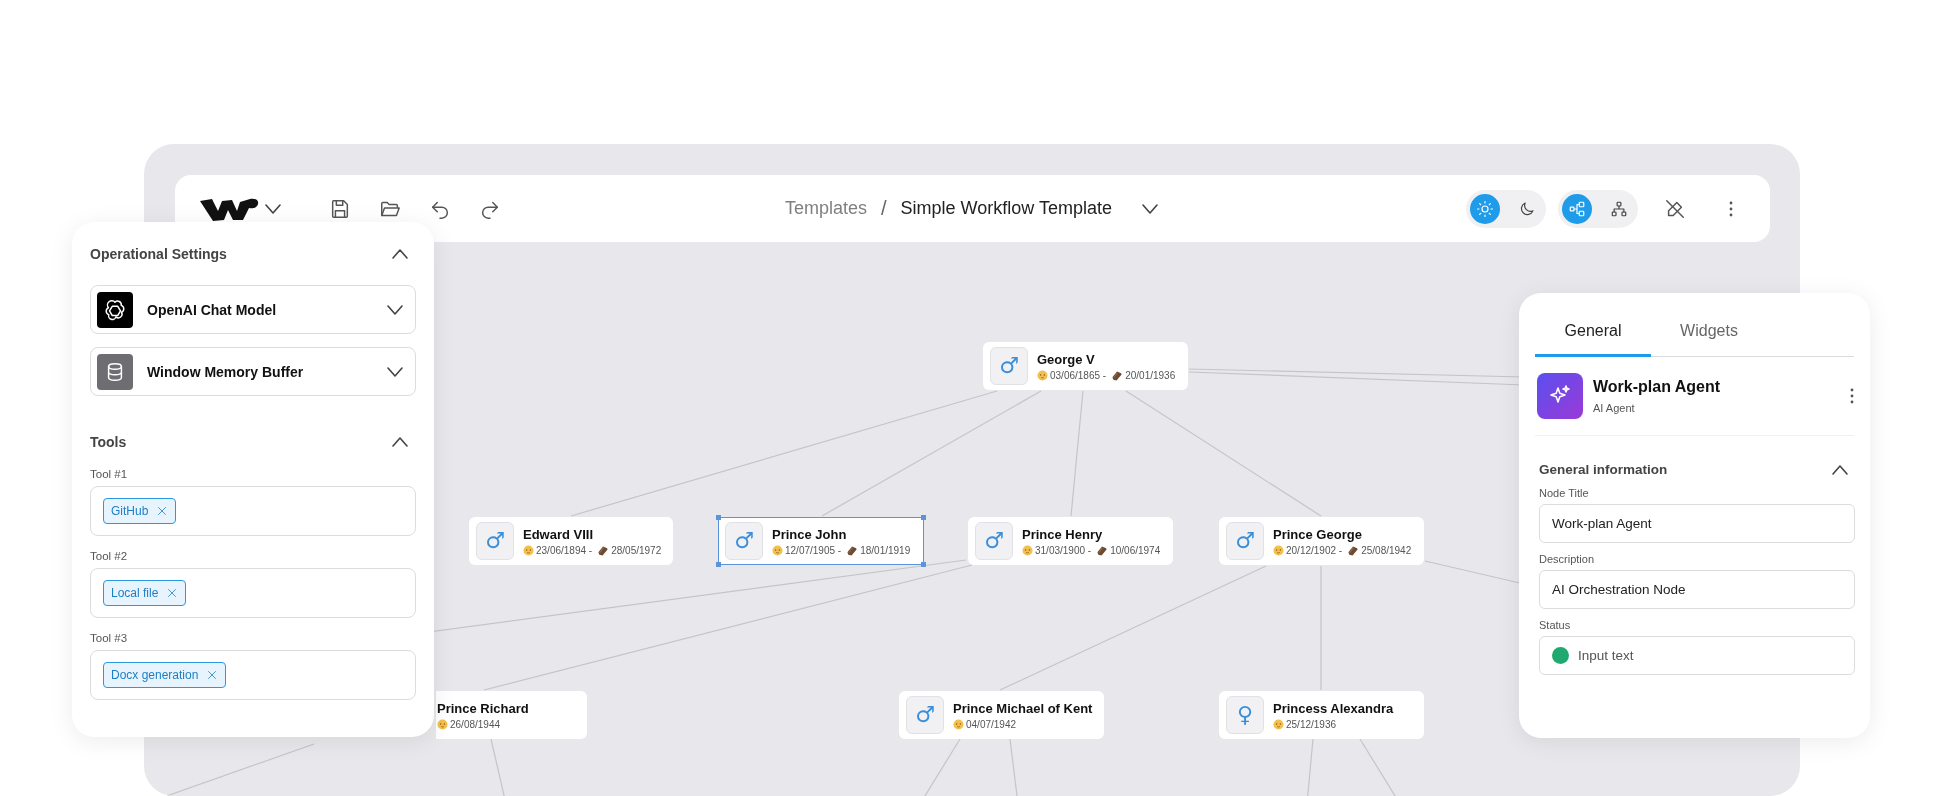  I want to click on person-name: Prince George, so click(1318, 534).